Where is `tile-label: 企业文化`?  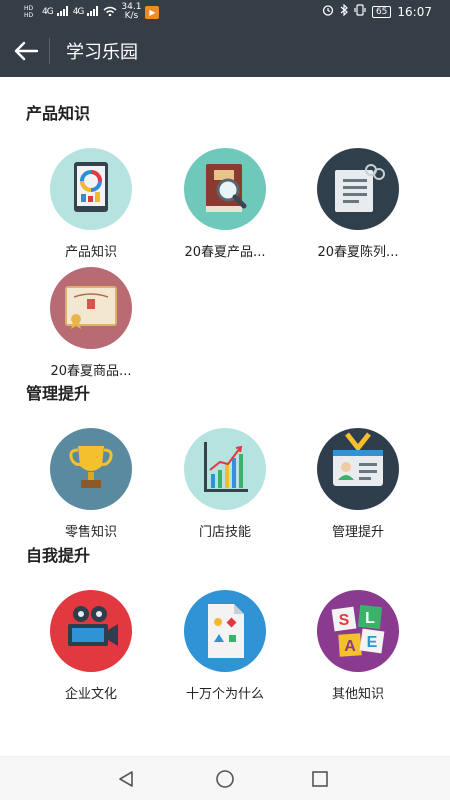 tile-label: 企业文化 is located at coordinates (90, 694).